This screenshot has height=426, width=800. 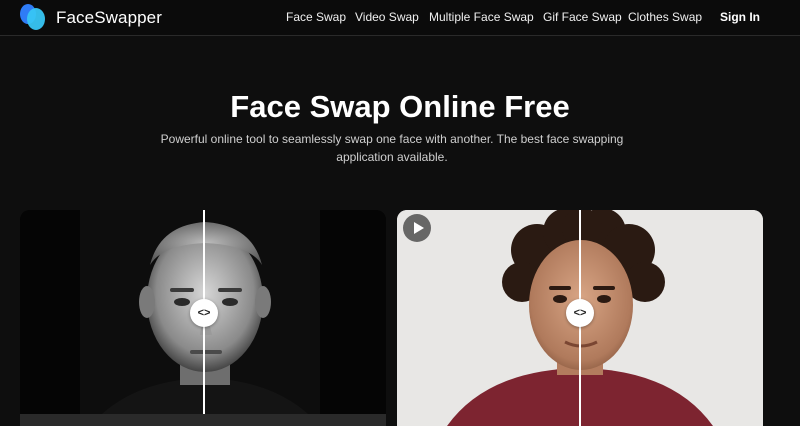 I want to click on nav-gif-face-swap: Gif Face Swap, so click(x=582, y=17).